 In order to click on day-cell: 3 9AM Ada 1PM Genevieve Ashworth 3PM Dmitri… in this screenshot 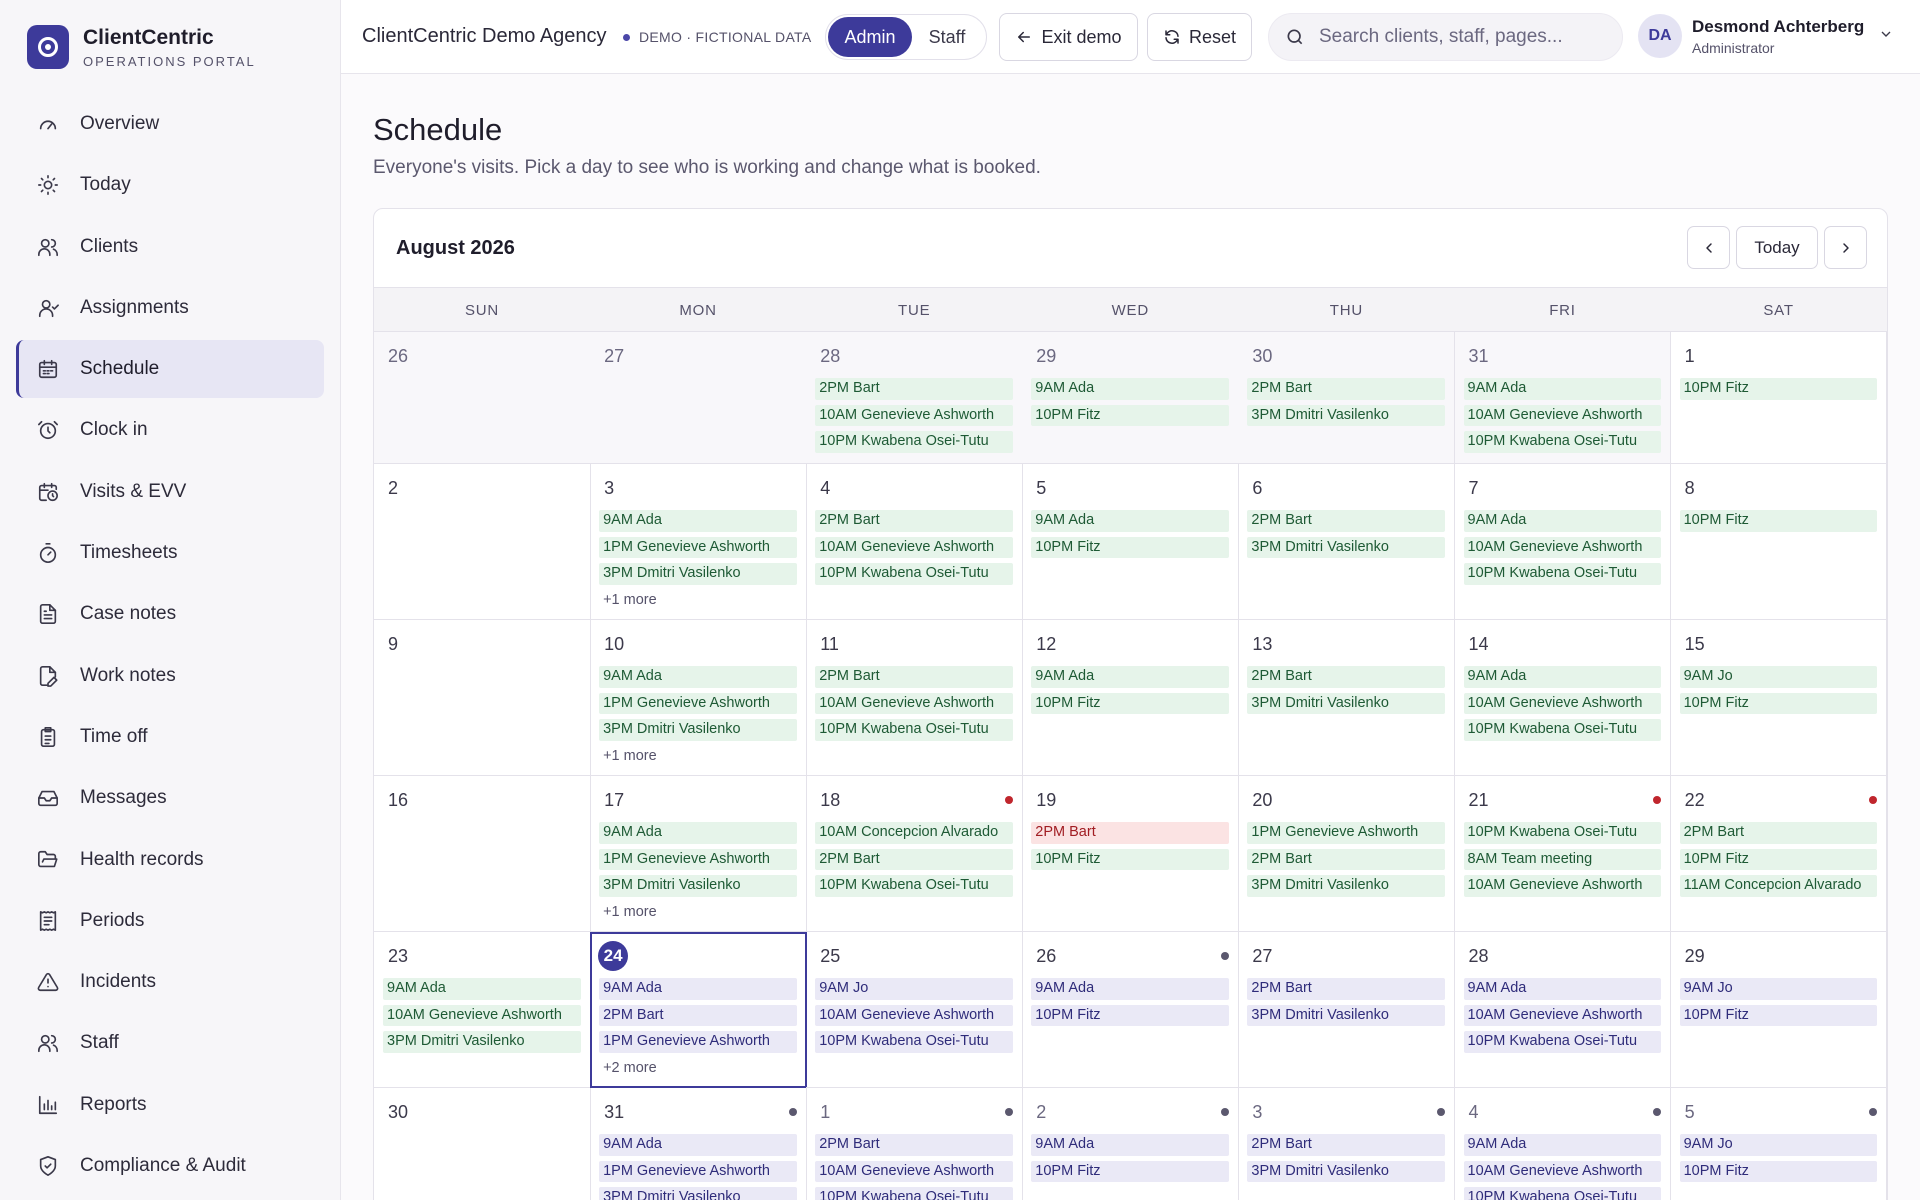, I will do `click(698, 542)`.